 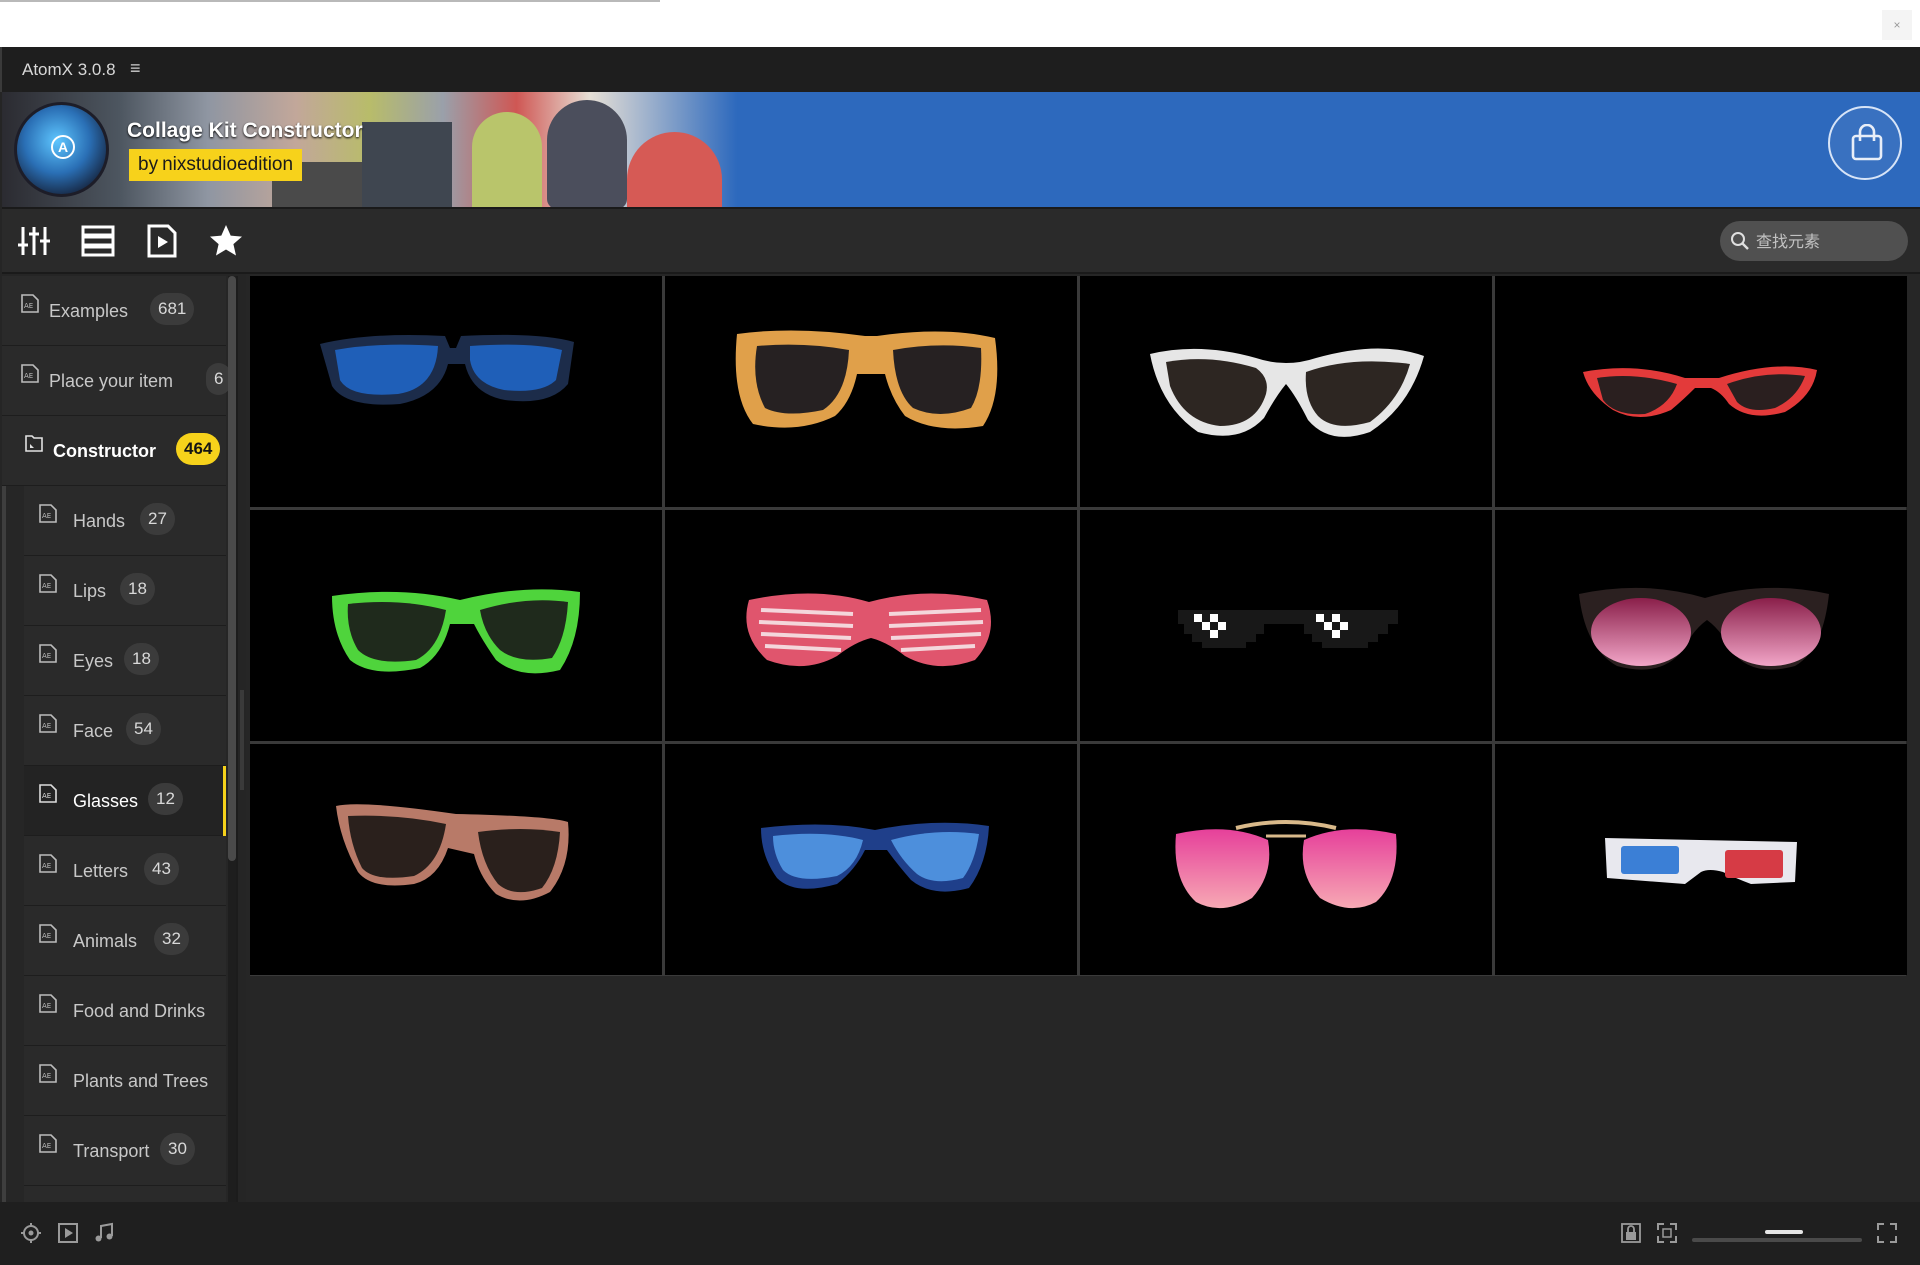 I want to click on count-badge: 30, so click(x=177, y=1149).